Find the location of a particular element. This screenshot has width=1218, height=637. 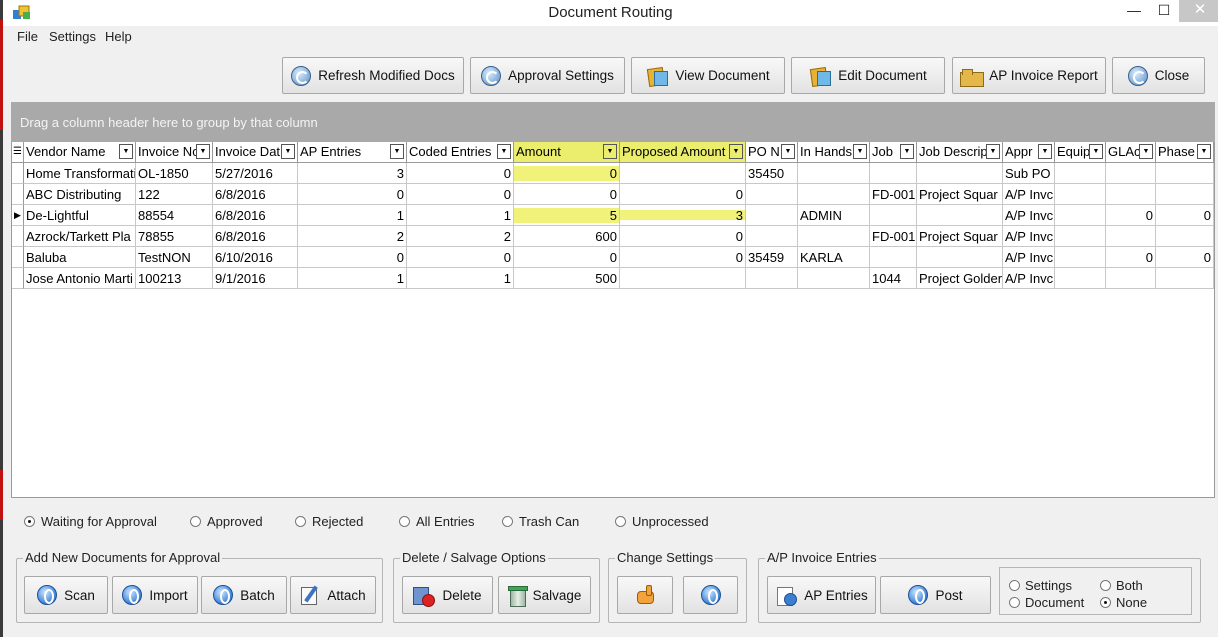

batch-button: Batch is located at coordinates (244, 595).